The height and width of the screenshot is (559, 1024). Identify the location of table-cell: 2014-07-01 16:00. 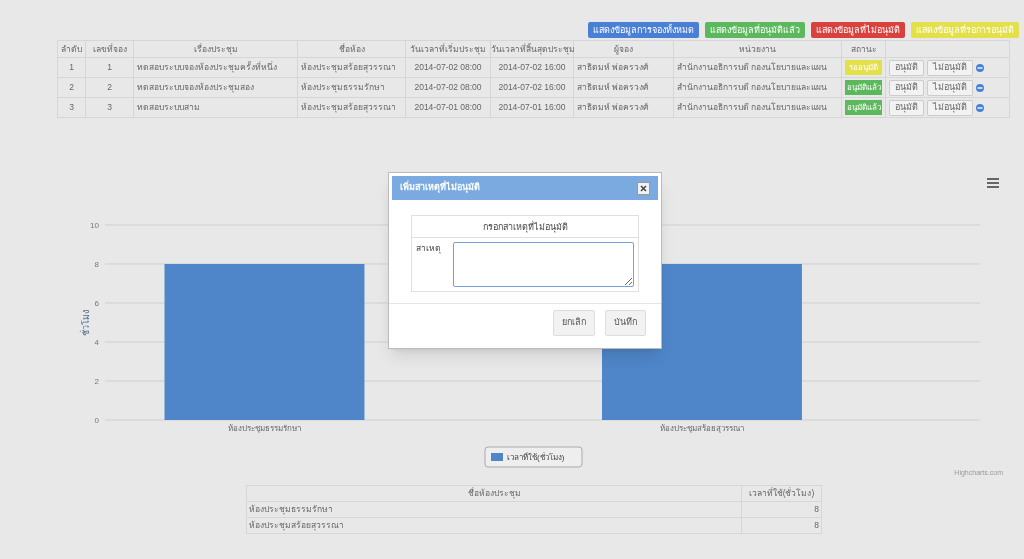
(532, 107).